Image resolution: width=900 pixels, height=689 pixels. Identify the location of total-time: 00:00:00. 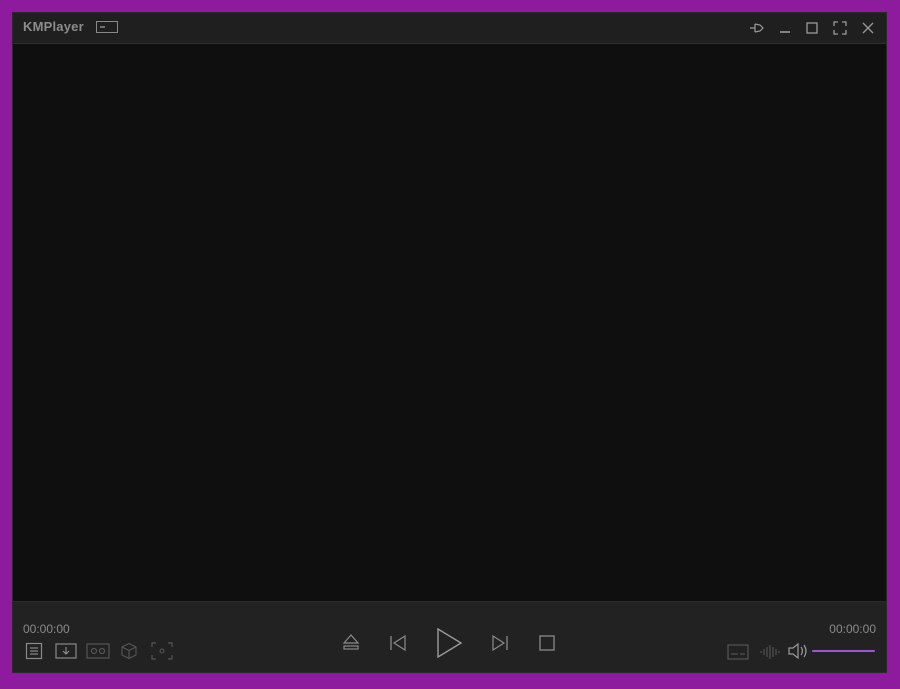
(852, 629).